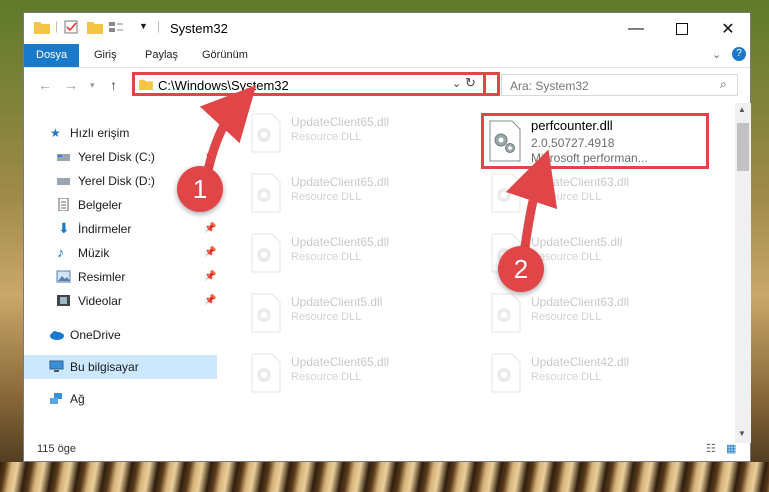  I want to click on sidebar-item-quick-access: ★ Hızlı erişim, so click(120, 133).